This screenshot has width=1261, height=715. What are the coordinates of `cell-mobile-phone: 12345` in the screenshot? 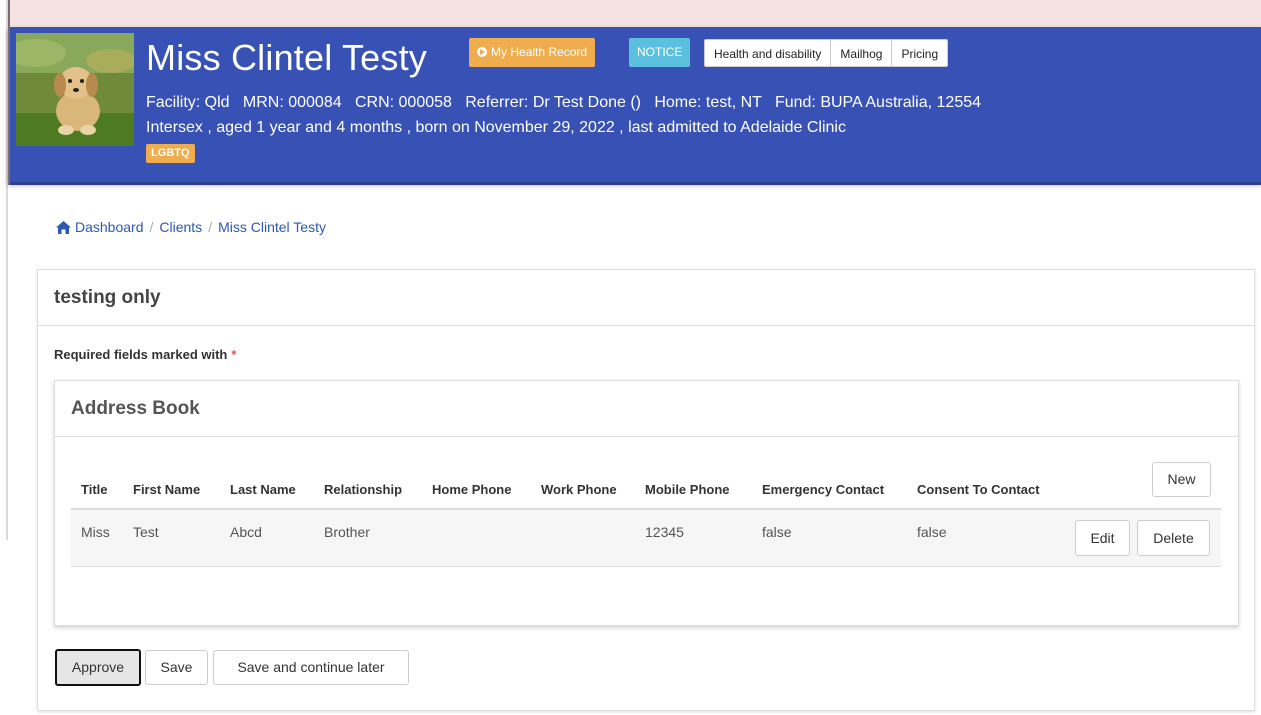 It's located at (664, 532).